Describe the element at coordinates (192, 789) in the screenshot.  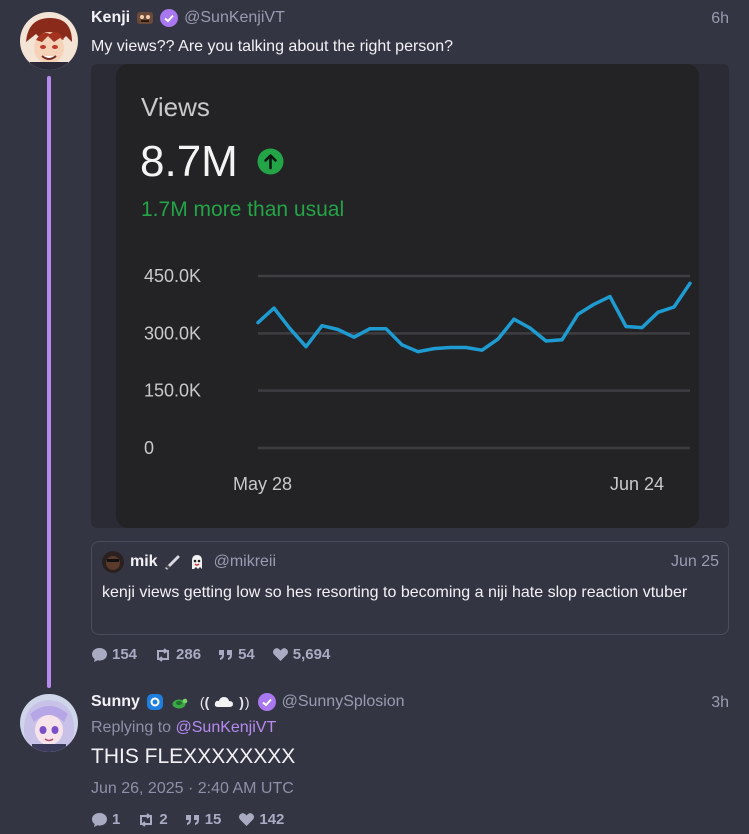
I see `post-timestamp: Jun 26, 2025 · 2:40 AM UTC` at that location.